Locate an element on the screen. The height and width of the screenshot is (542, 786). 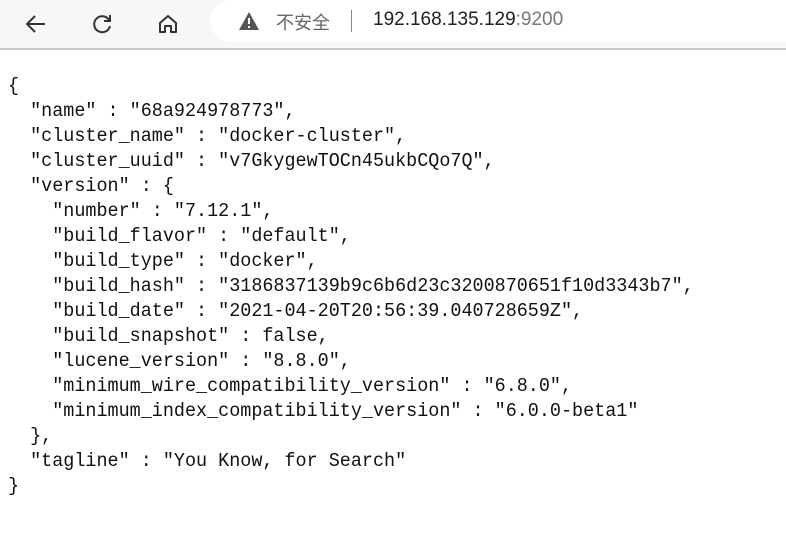
json-line: "version" : { is located at coordinates (91, 186).